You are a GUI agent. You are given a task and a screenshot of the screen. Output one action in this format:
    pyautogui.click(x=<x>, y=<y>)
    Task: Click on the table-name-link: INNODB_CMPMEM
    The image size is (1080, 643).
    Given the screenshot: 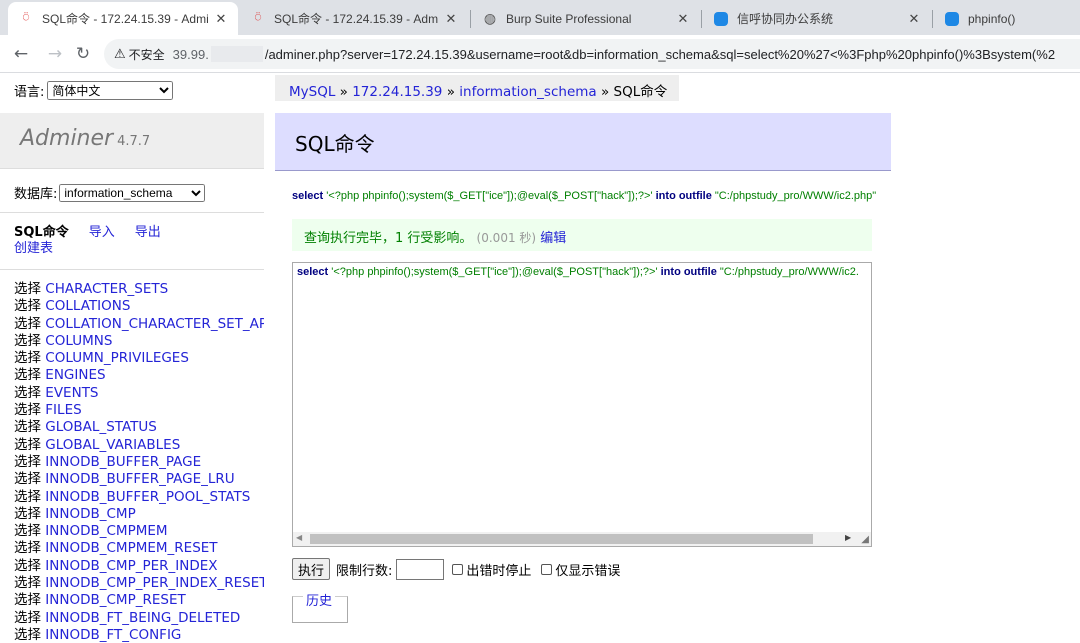 What is the action you would take?
    pyautogui.click(x=106, y=531)
    